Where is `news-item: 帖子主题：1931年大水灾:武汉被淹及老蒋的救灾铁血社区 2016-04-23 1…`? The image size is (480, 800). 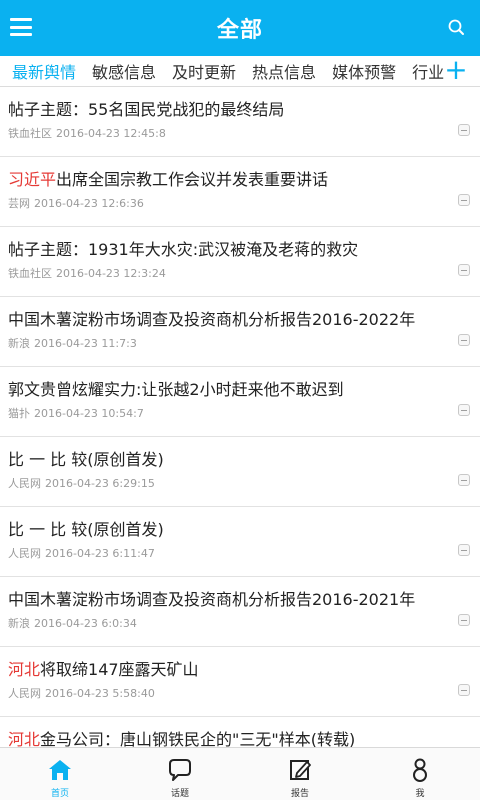 news-item: 帖子主题：1931年大水灾:武汉被淹及老蒋的救灾铁血社区 2016-04-23 1… is located at coordinates (240, 262).